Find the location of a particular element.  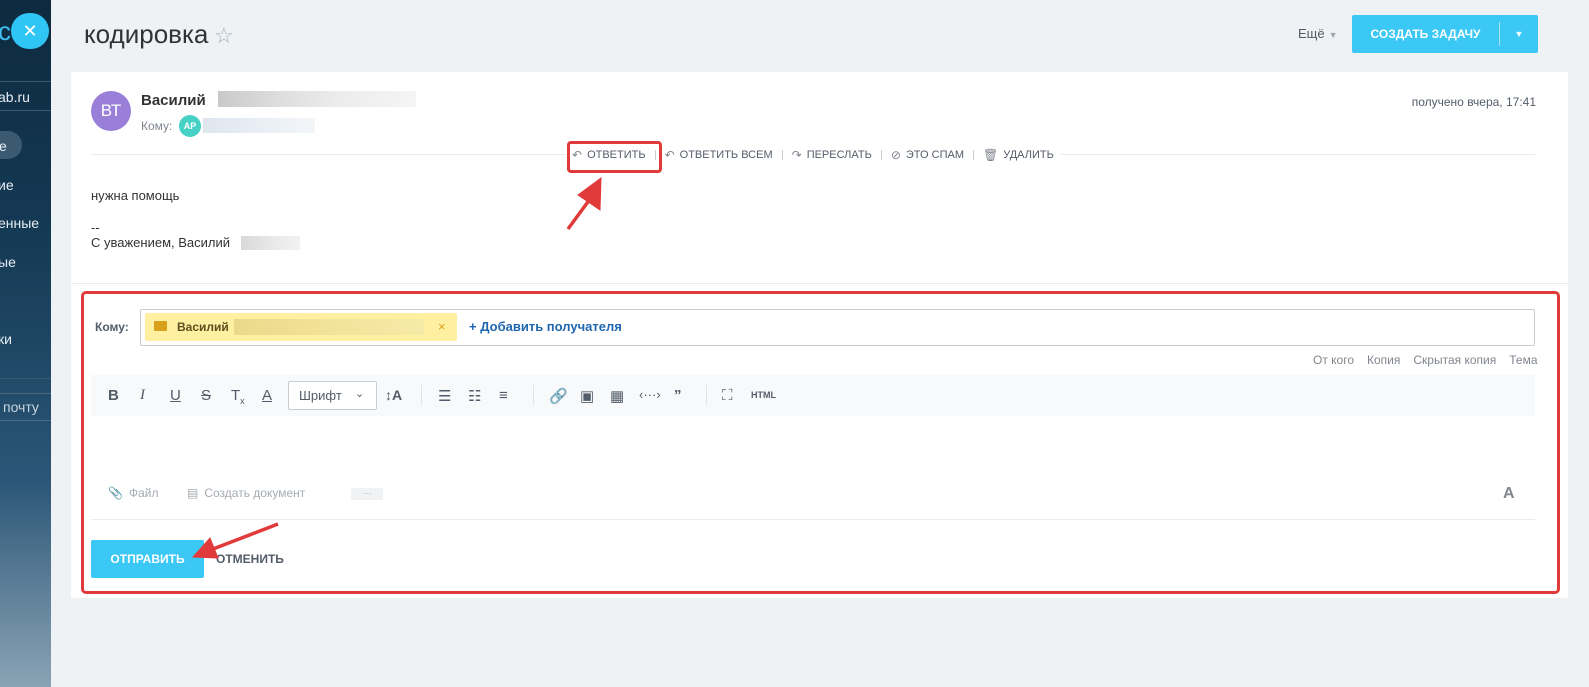

signature: С уважением, Василий is located at coordinates (161, 242).